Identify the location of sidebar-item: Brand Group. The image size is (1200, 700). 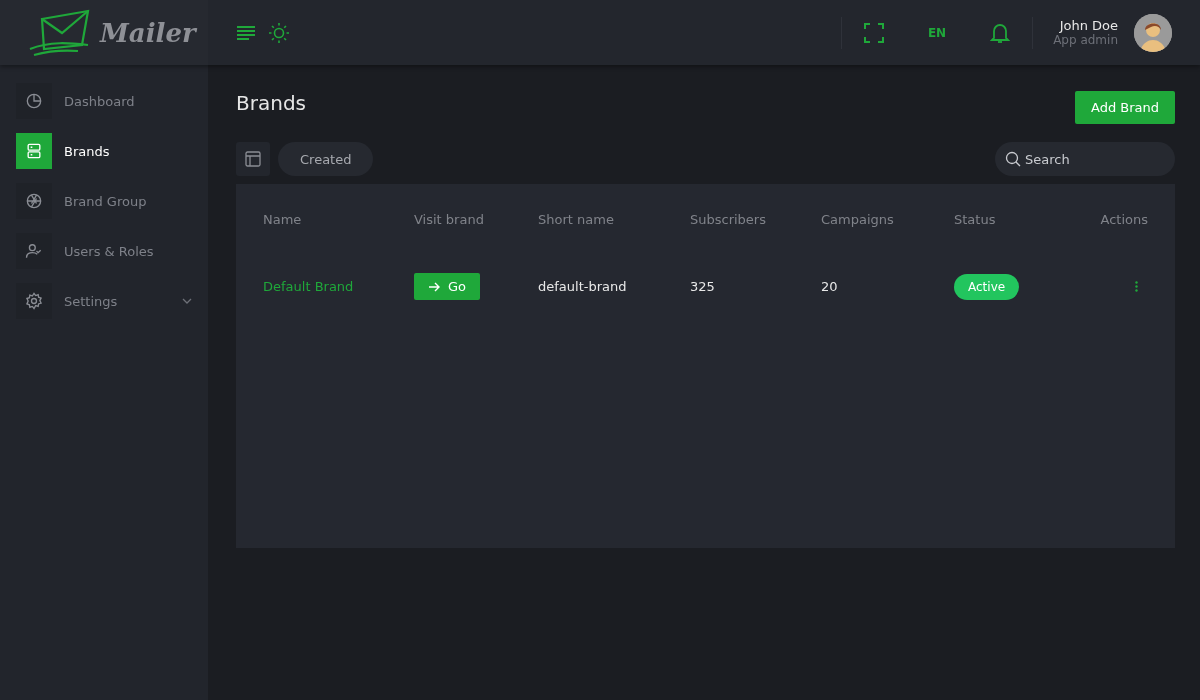
(104, 201).